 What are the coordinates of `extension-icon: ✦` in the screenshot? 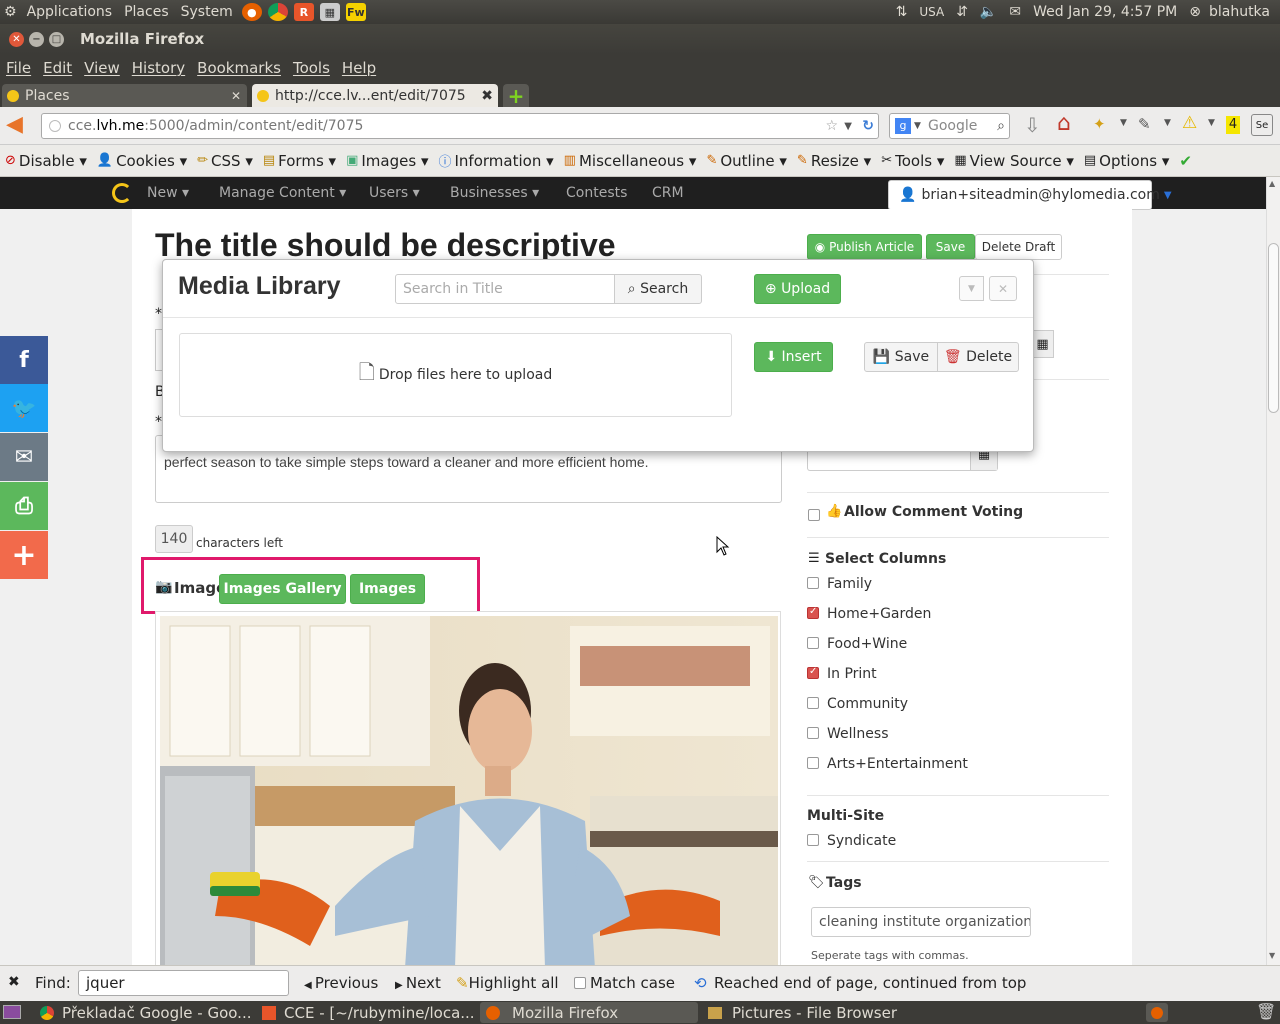 It's located at (1099, 124).